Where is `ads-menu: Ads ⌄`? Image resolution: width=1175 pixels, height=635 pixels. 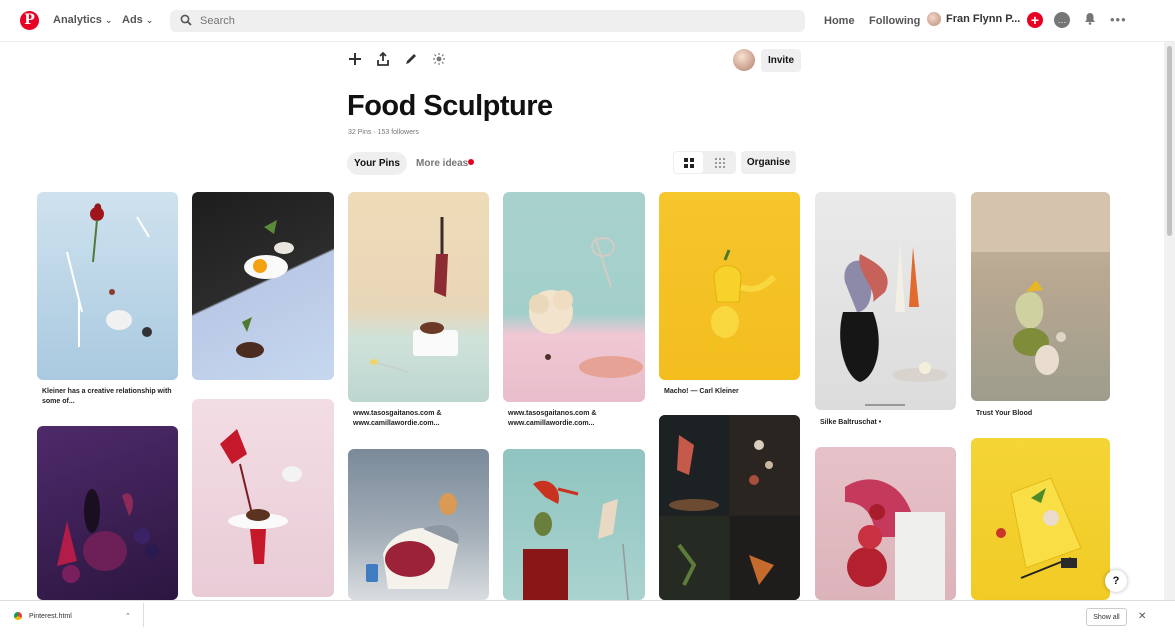 ads-menu: Ads ⌄ is located at coordinates (137, 20).